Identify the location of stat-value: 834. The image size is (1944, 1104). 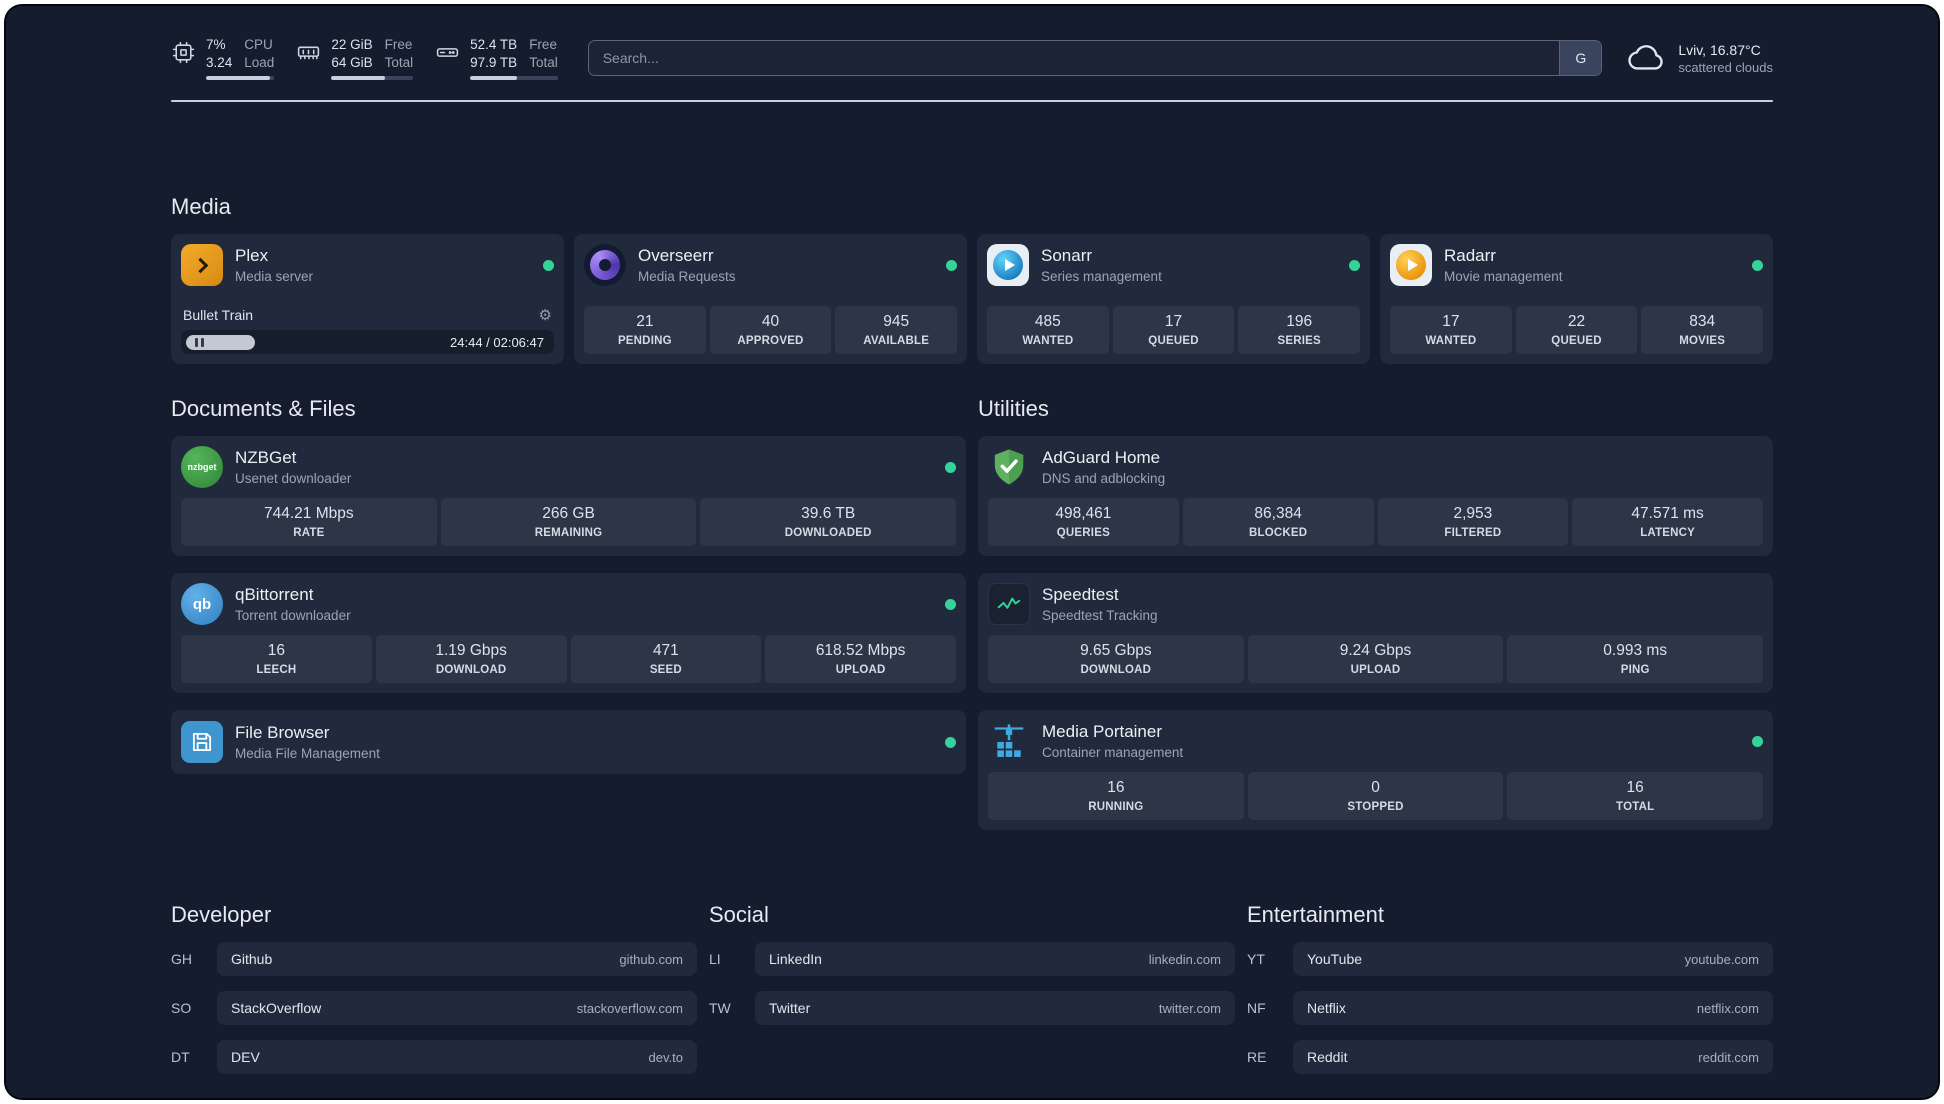
(1702, 322).